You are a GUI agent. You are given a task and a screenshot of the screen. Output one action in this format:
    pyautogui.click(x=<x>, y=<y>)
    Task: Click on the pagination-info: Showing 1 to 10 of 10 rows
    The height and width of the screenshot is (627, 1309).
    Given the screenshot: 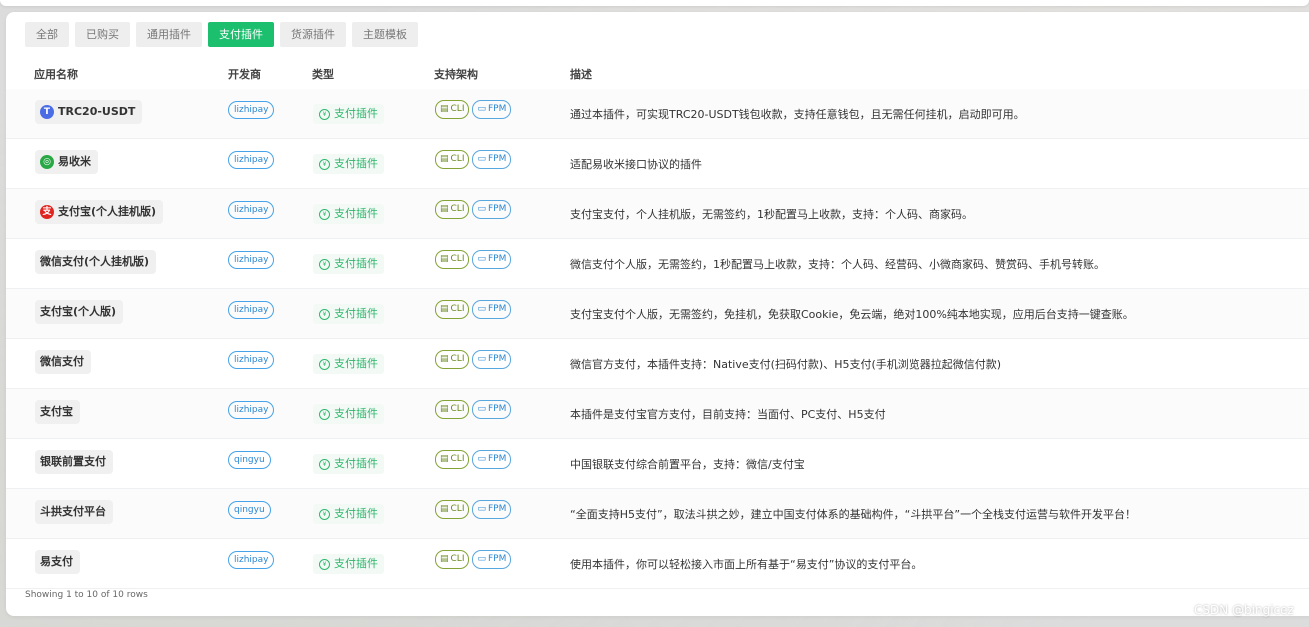 What is the action you would take?
    pyautogui.click(x=86, y=595)
    